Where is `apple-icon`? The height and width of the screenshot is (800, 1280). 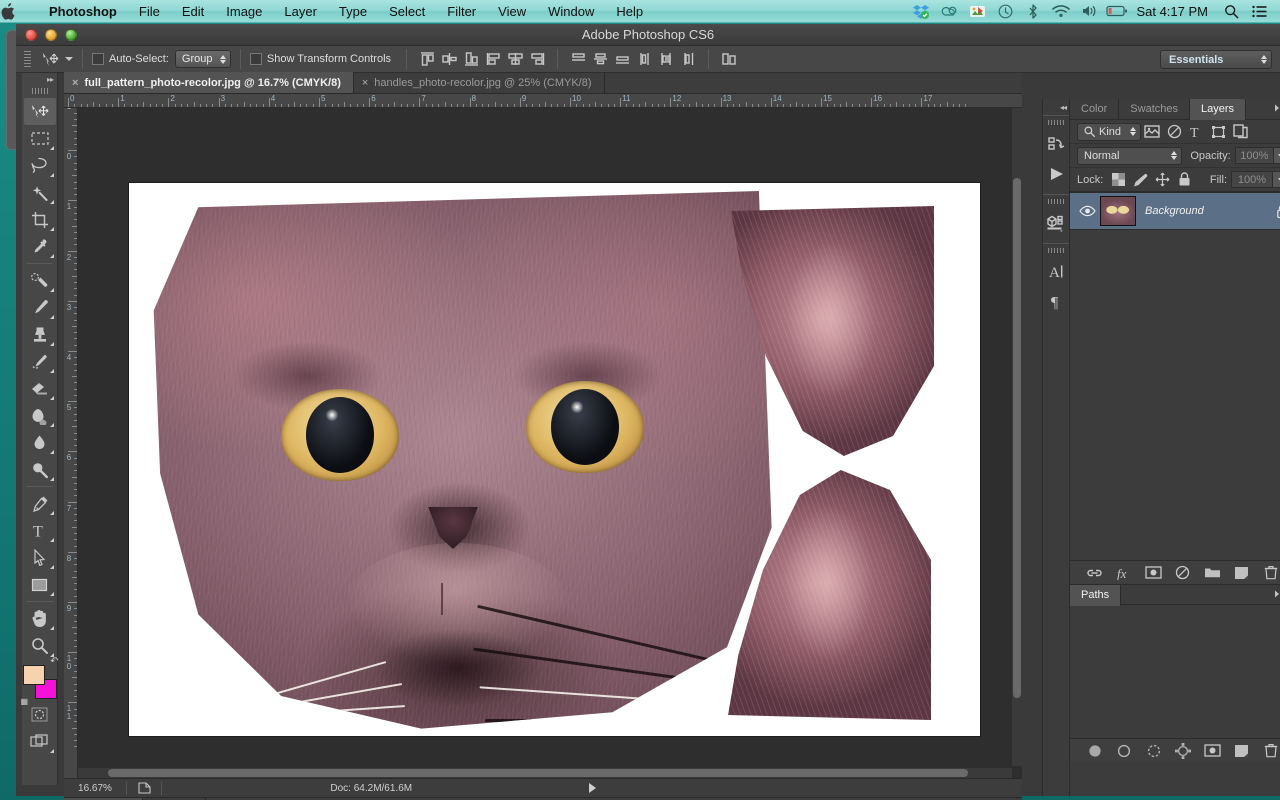
apple-icon is located at coordinates (19, 11).